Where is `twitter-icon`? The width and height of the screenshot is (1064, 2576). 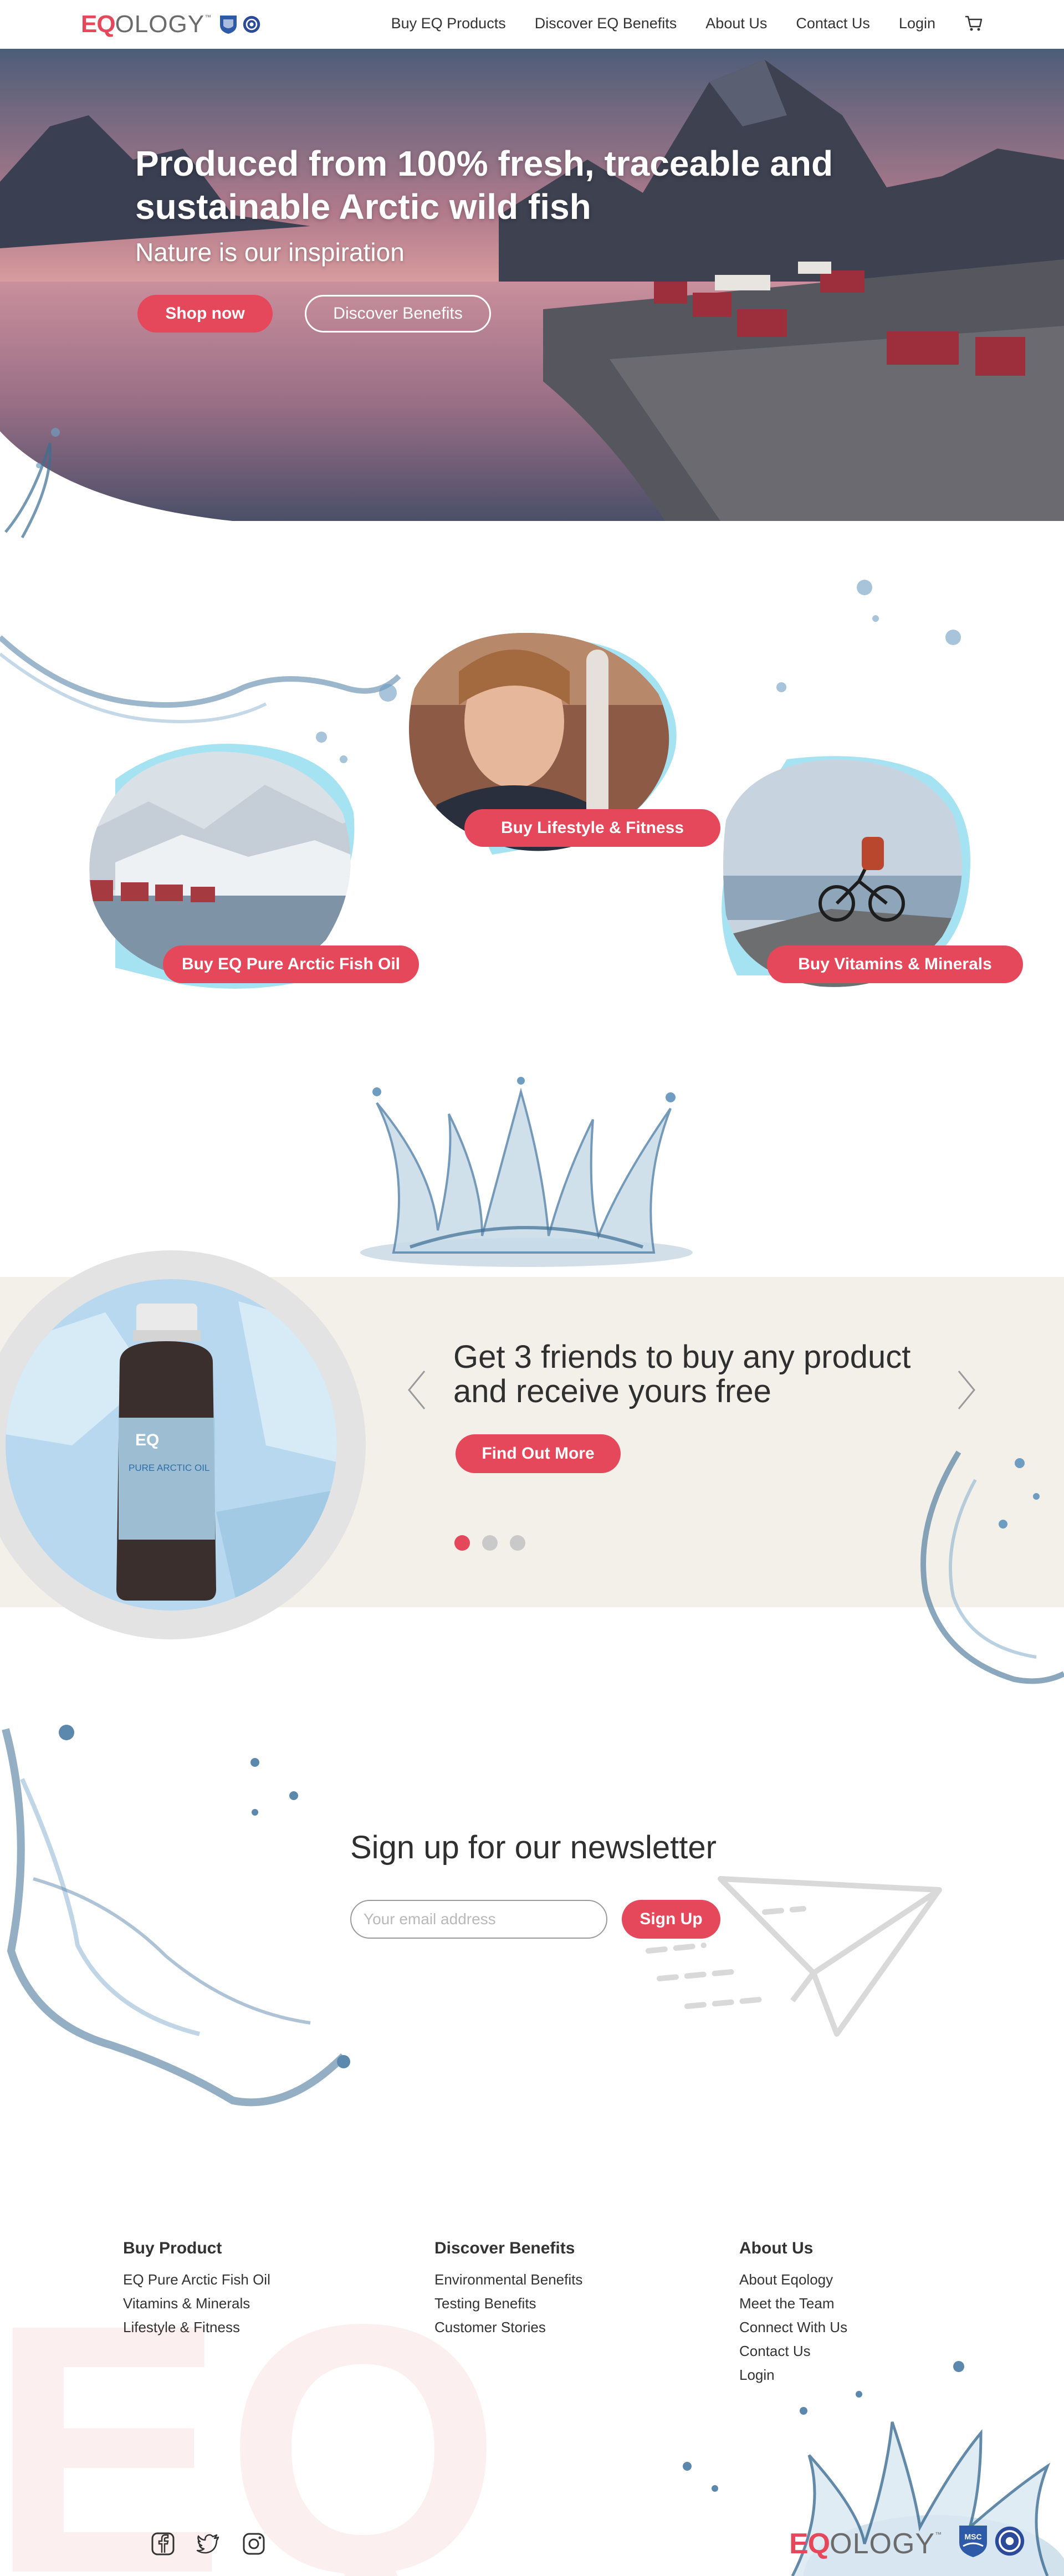 twitter-icon is located at coordinates (208, 2544).